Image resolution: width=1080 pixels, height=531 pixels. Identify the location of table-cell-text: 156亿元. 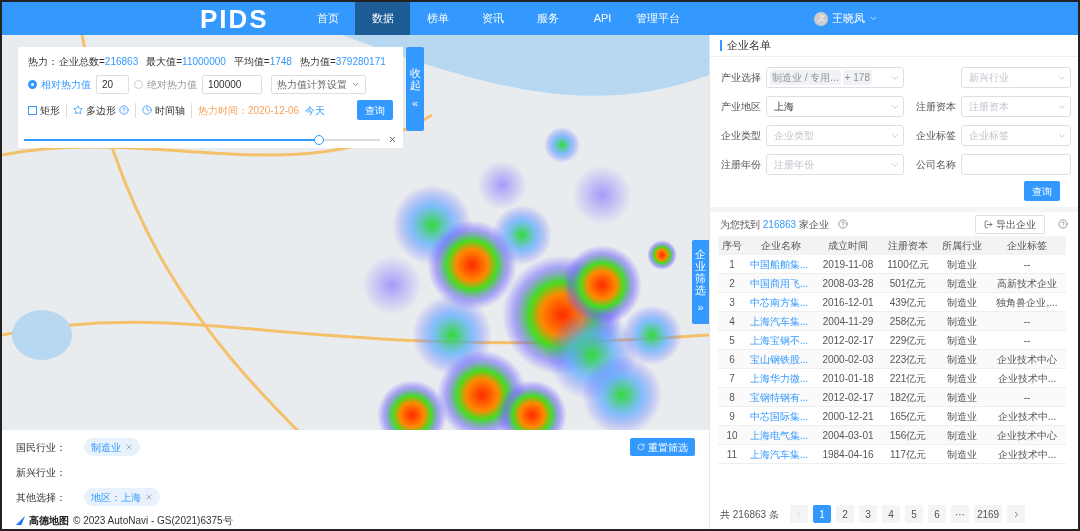
(908, 435).